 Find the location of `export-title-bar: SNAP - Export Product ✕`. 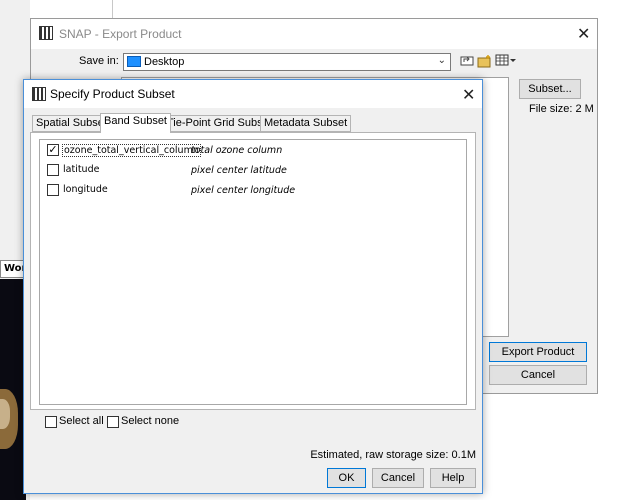

export-title-bar: SNAP - Export Product ✕ is located at coordinates (314, 34).